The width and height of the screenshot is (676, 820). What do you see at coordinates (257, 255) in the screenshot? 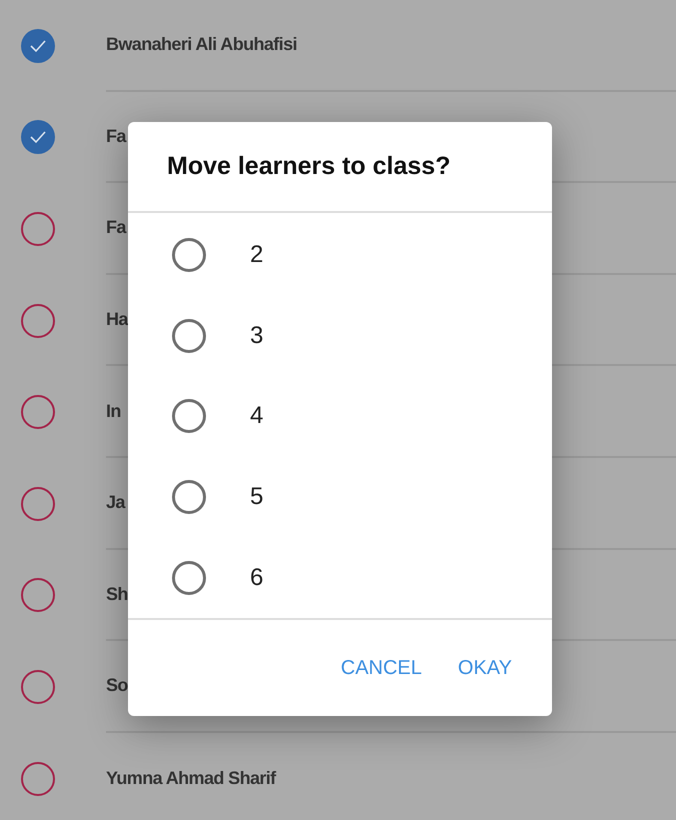
I see `option-label: 2` at bounding box center [257, 255].